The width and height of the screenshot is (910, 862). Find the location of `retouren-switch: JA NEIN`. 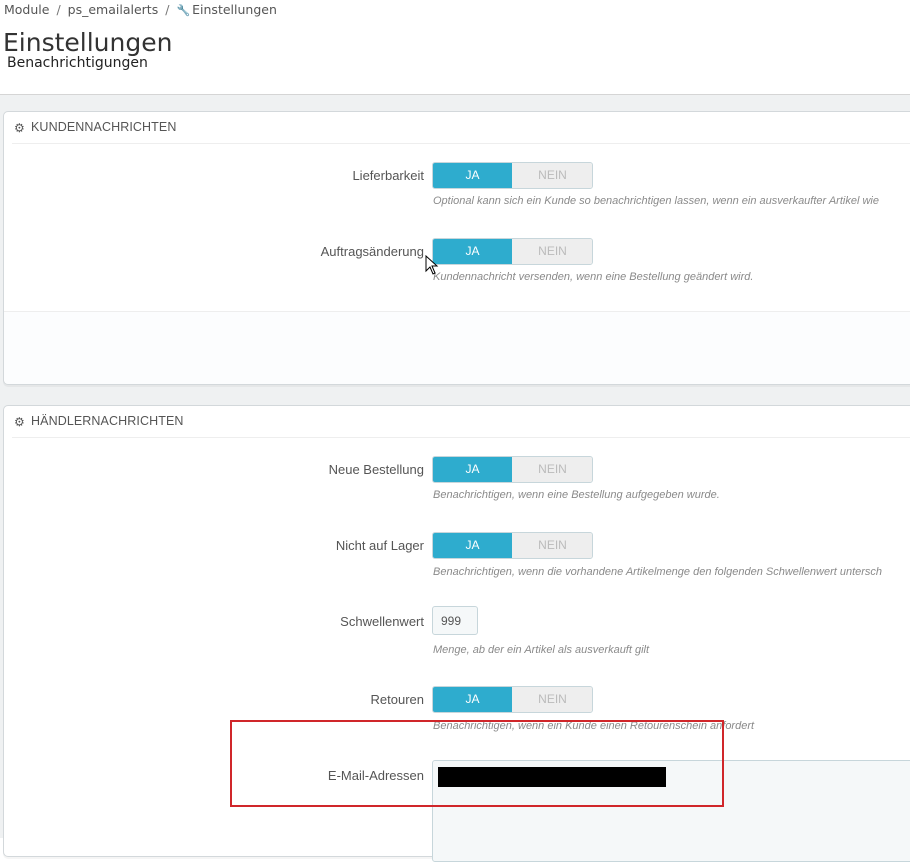

retouren-switch: JA NEIN is located at coordinates (512, 699).